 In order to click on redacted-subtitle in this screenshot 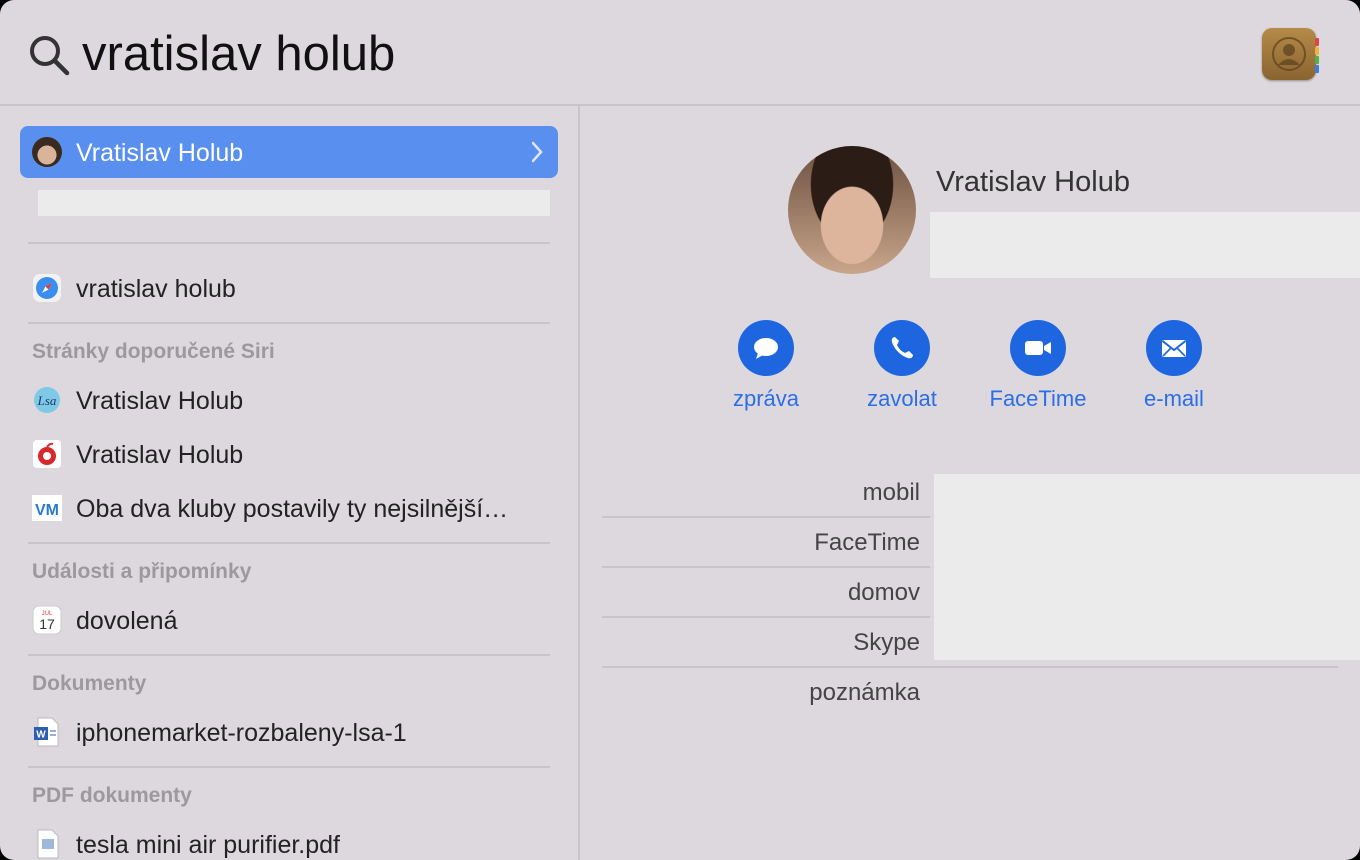, I will do `click(294, 203)`.